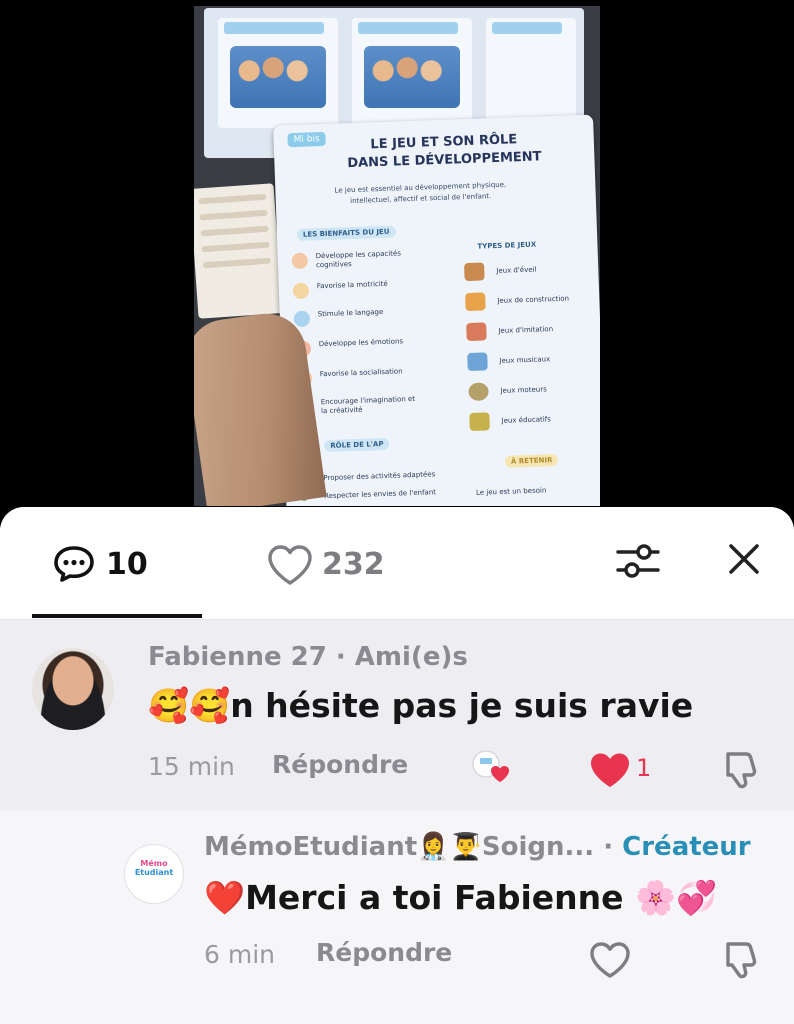  I want to click on close-icon, so click(744, 559).